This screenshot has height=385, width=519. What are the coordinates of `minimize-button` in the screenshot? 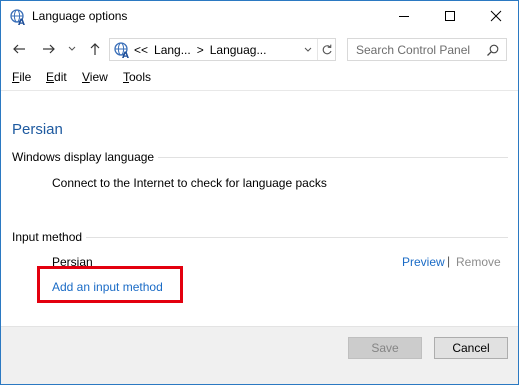 It's located at (404, 16).